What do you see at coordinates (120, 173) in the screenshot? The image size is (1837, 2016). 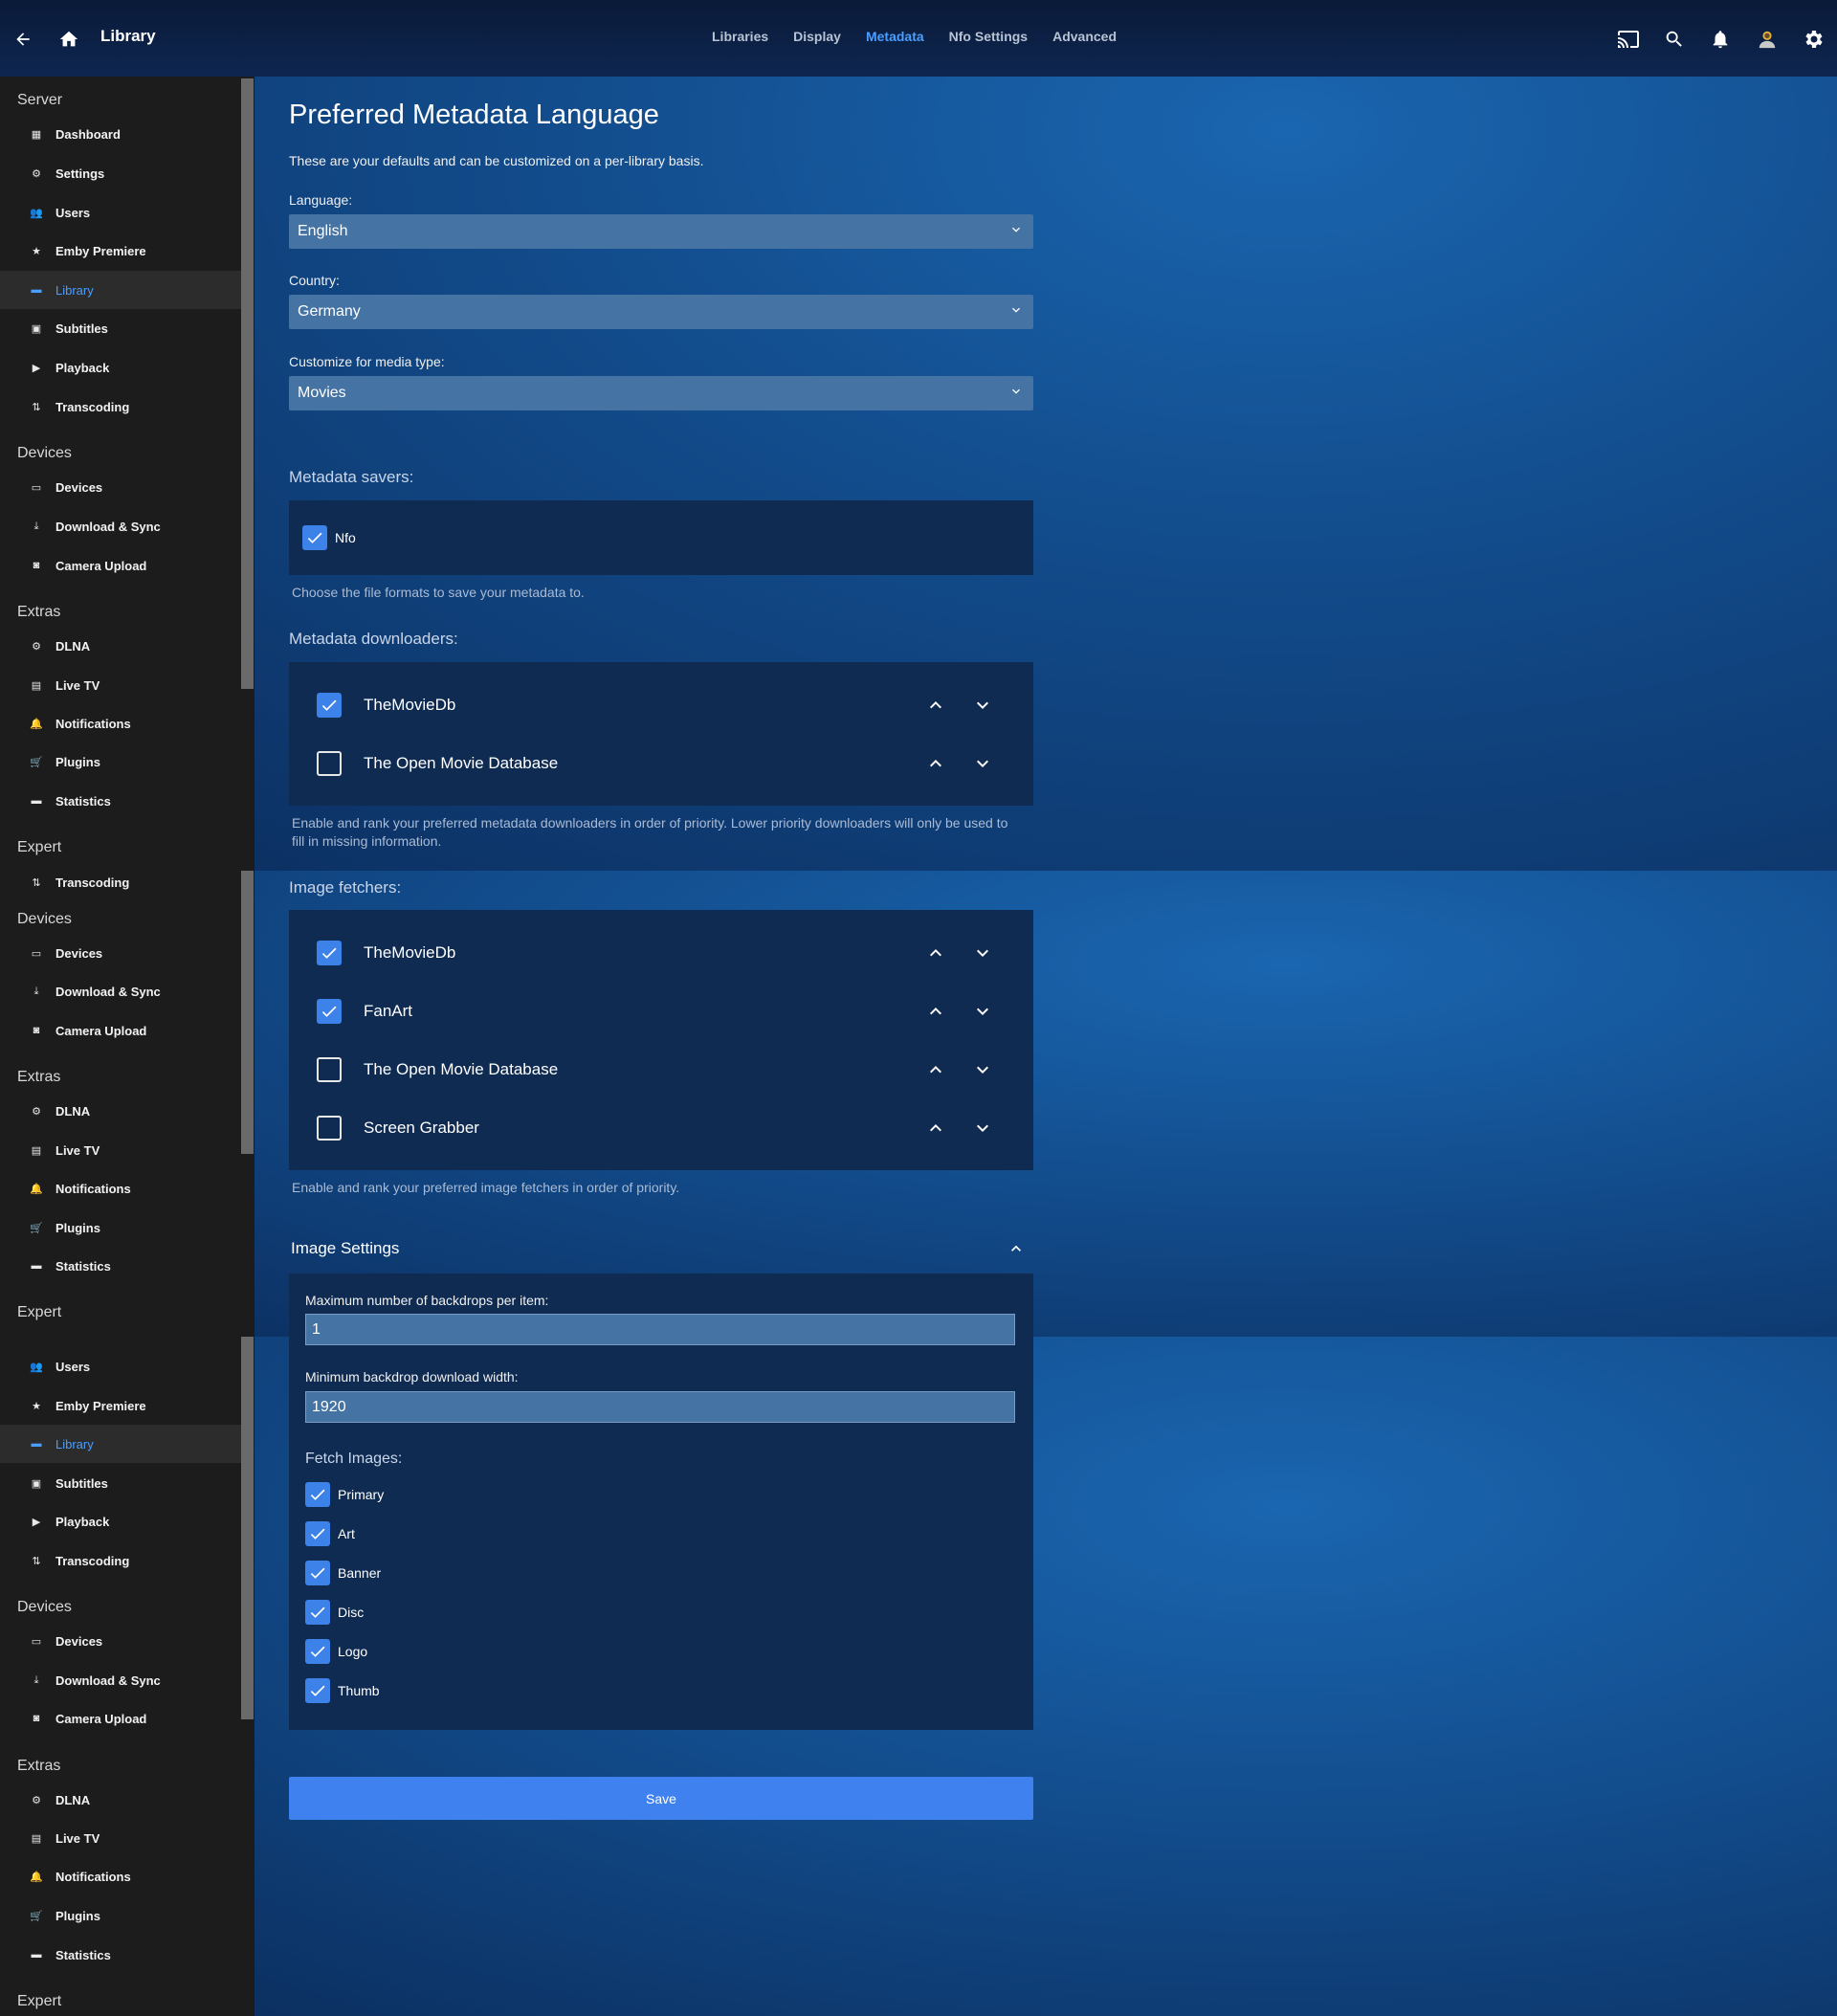 I see `sidebar-item-settings: ⚙ Settings` at bounding box center [120, 173].